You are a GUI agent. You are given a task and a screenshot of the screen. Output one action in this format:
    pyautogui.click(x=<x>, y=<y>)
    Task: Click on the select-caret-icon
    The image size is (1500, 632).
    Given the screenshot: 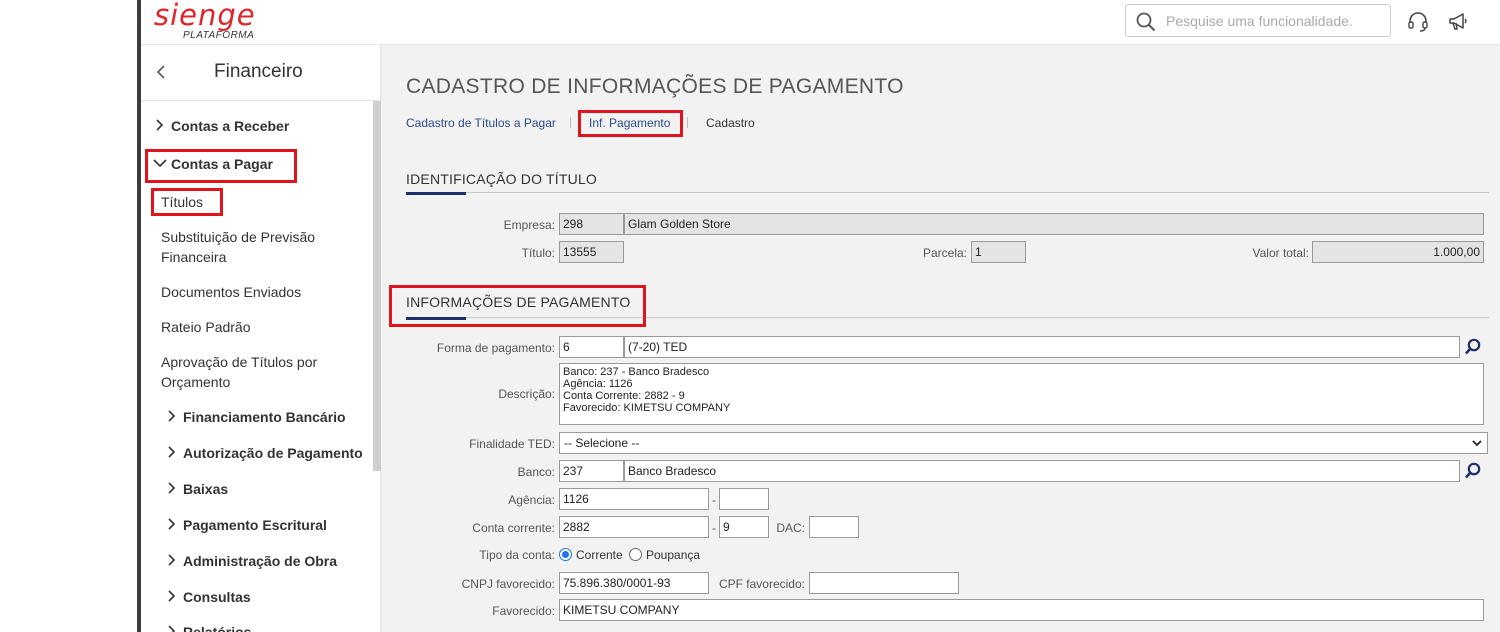 What is the action you would take?
    pyautogui.click(x=1477, y=443)
    